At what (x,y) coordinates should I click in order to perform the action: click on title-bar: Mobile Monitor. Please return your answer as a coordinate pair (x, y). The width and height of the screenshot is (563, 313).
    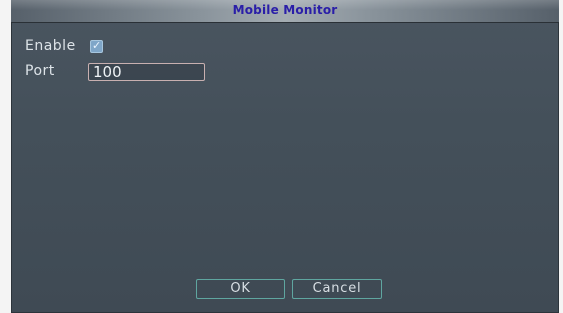
    Looking at the image, I should click on (285, 11).